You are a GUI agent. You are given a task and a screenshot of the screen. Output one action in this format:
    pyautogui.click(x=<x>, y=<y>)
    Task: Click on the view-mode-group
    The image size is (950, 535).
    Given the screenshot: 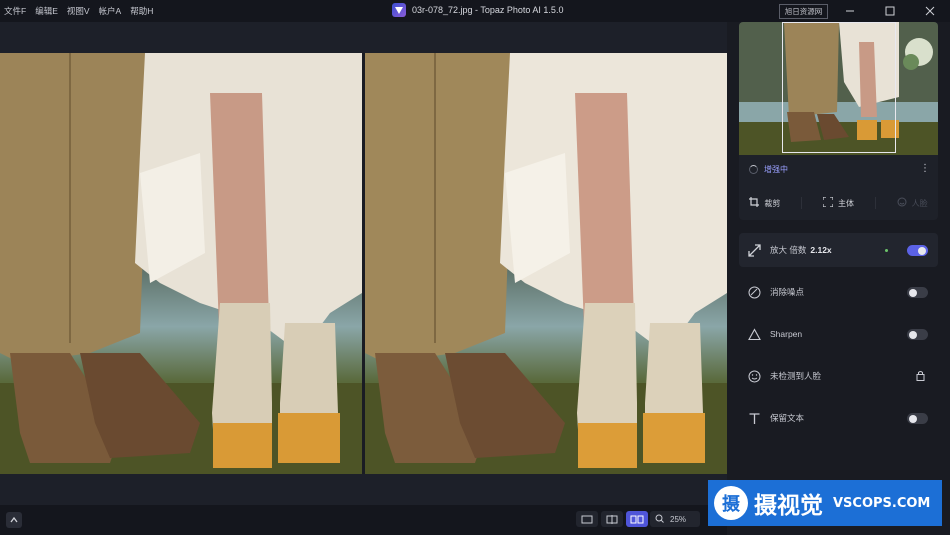 What is the action you would take?
    pyautogui.click(x=612, y=519)
    